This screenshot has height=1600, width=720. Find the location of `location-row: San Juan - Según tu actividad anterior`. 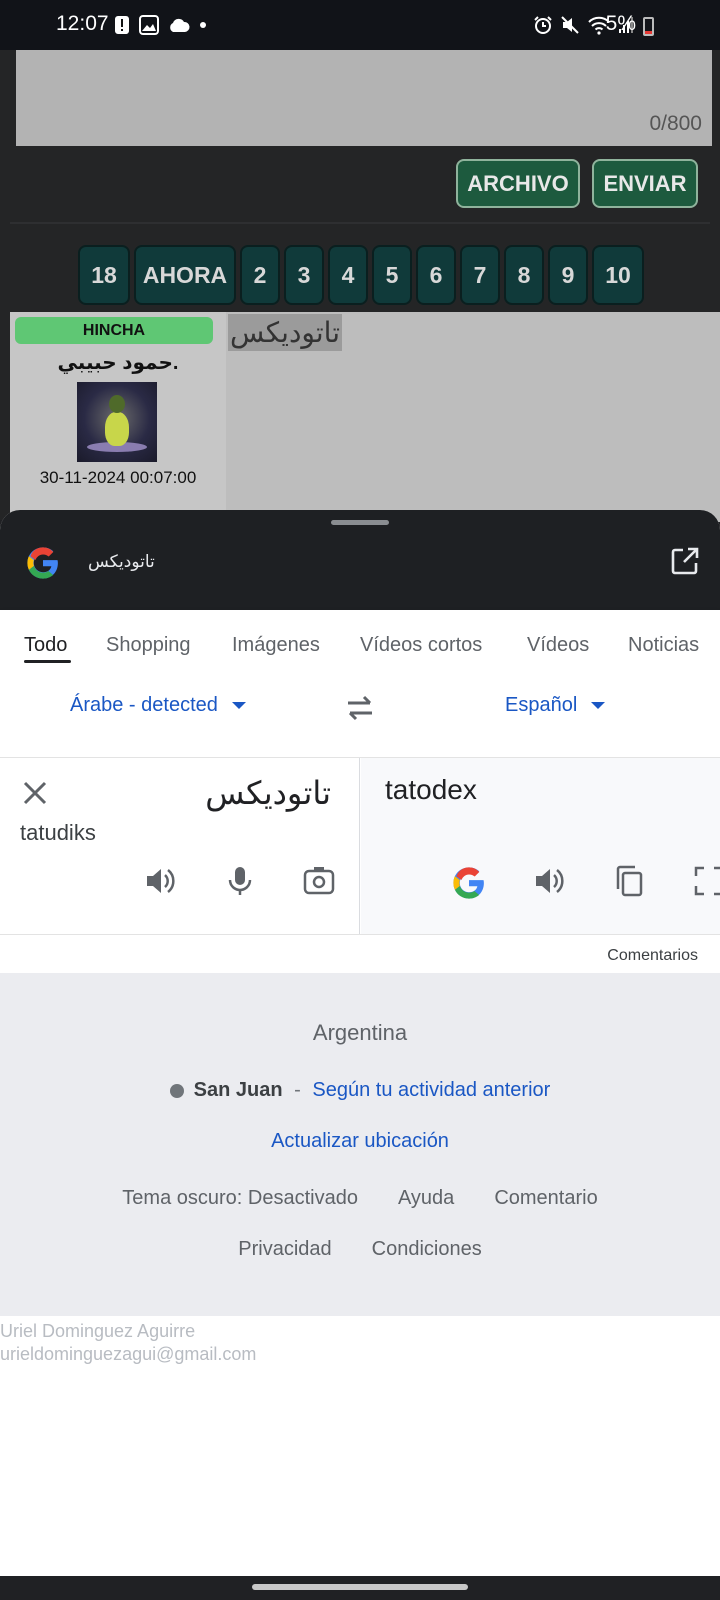

location-row: San Juan - Según tu actividad anterior is located at coordinates (360, 1090).